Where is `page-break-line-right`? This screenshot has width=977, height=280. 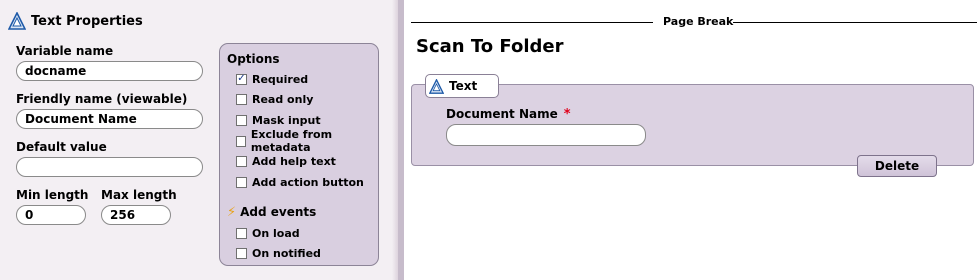 page-break-line-right is located at coordinates (855, 22).